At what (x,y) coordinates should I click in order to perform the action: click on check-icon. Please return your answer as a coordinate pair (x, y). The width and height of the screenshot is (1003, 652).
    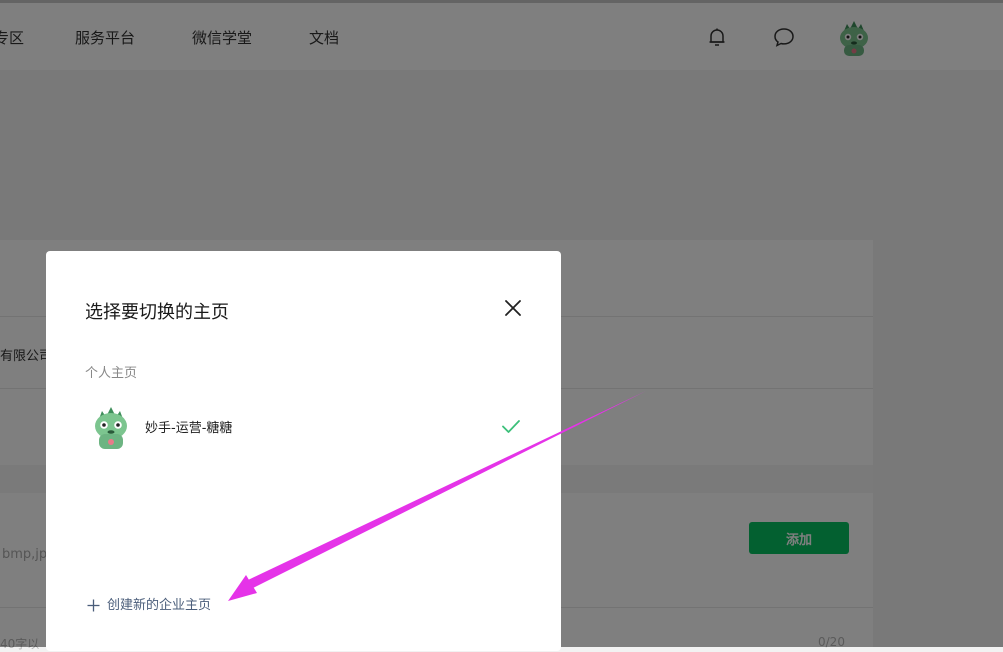
    Looking at the image, I should click on (511, 426).